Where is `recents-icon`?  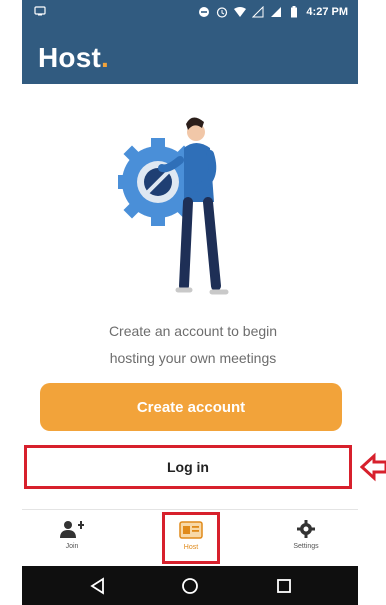 recents-icon is located at coordinates (284, 586).